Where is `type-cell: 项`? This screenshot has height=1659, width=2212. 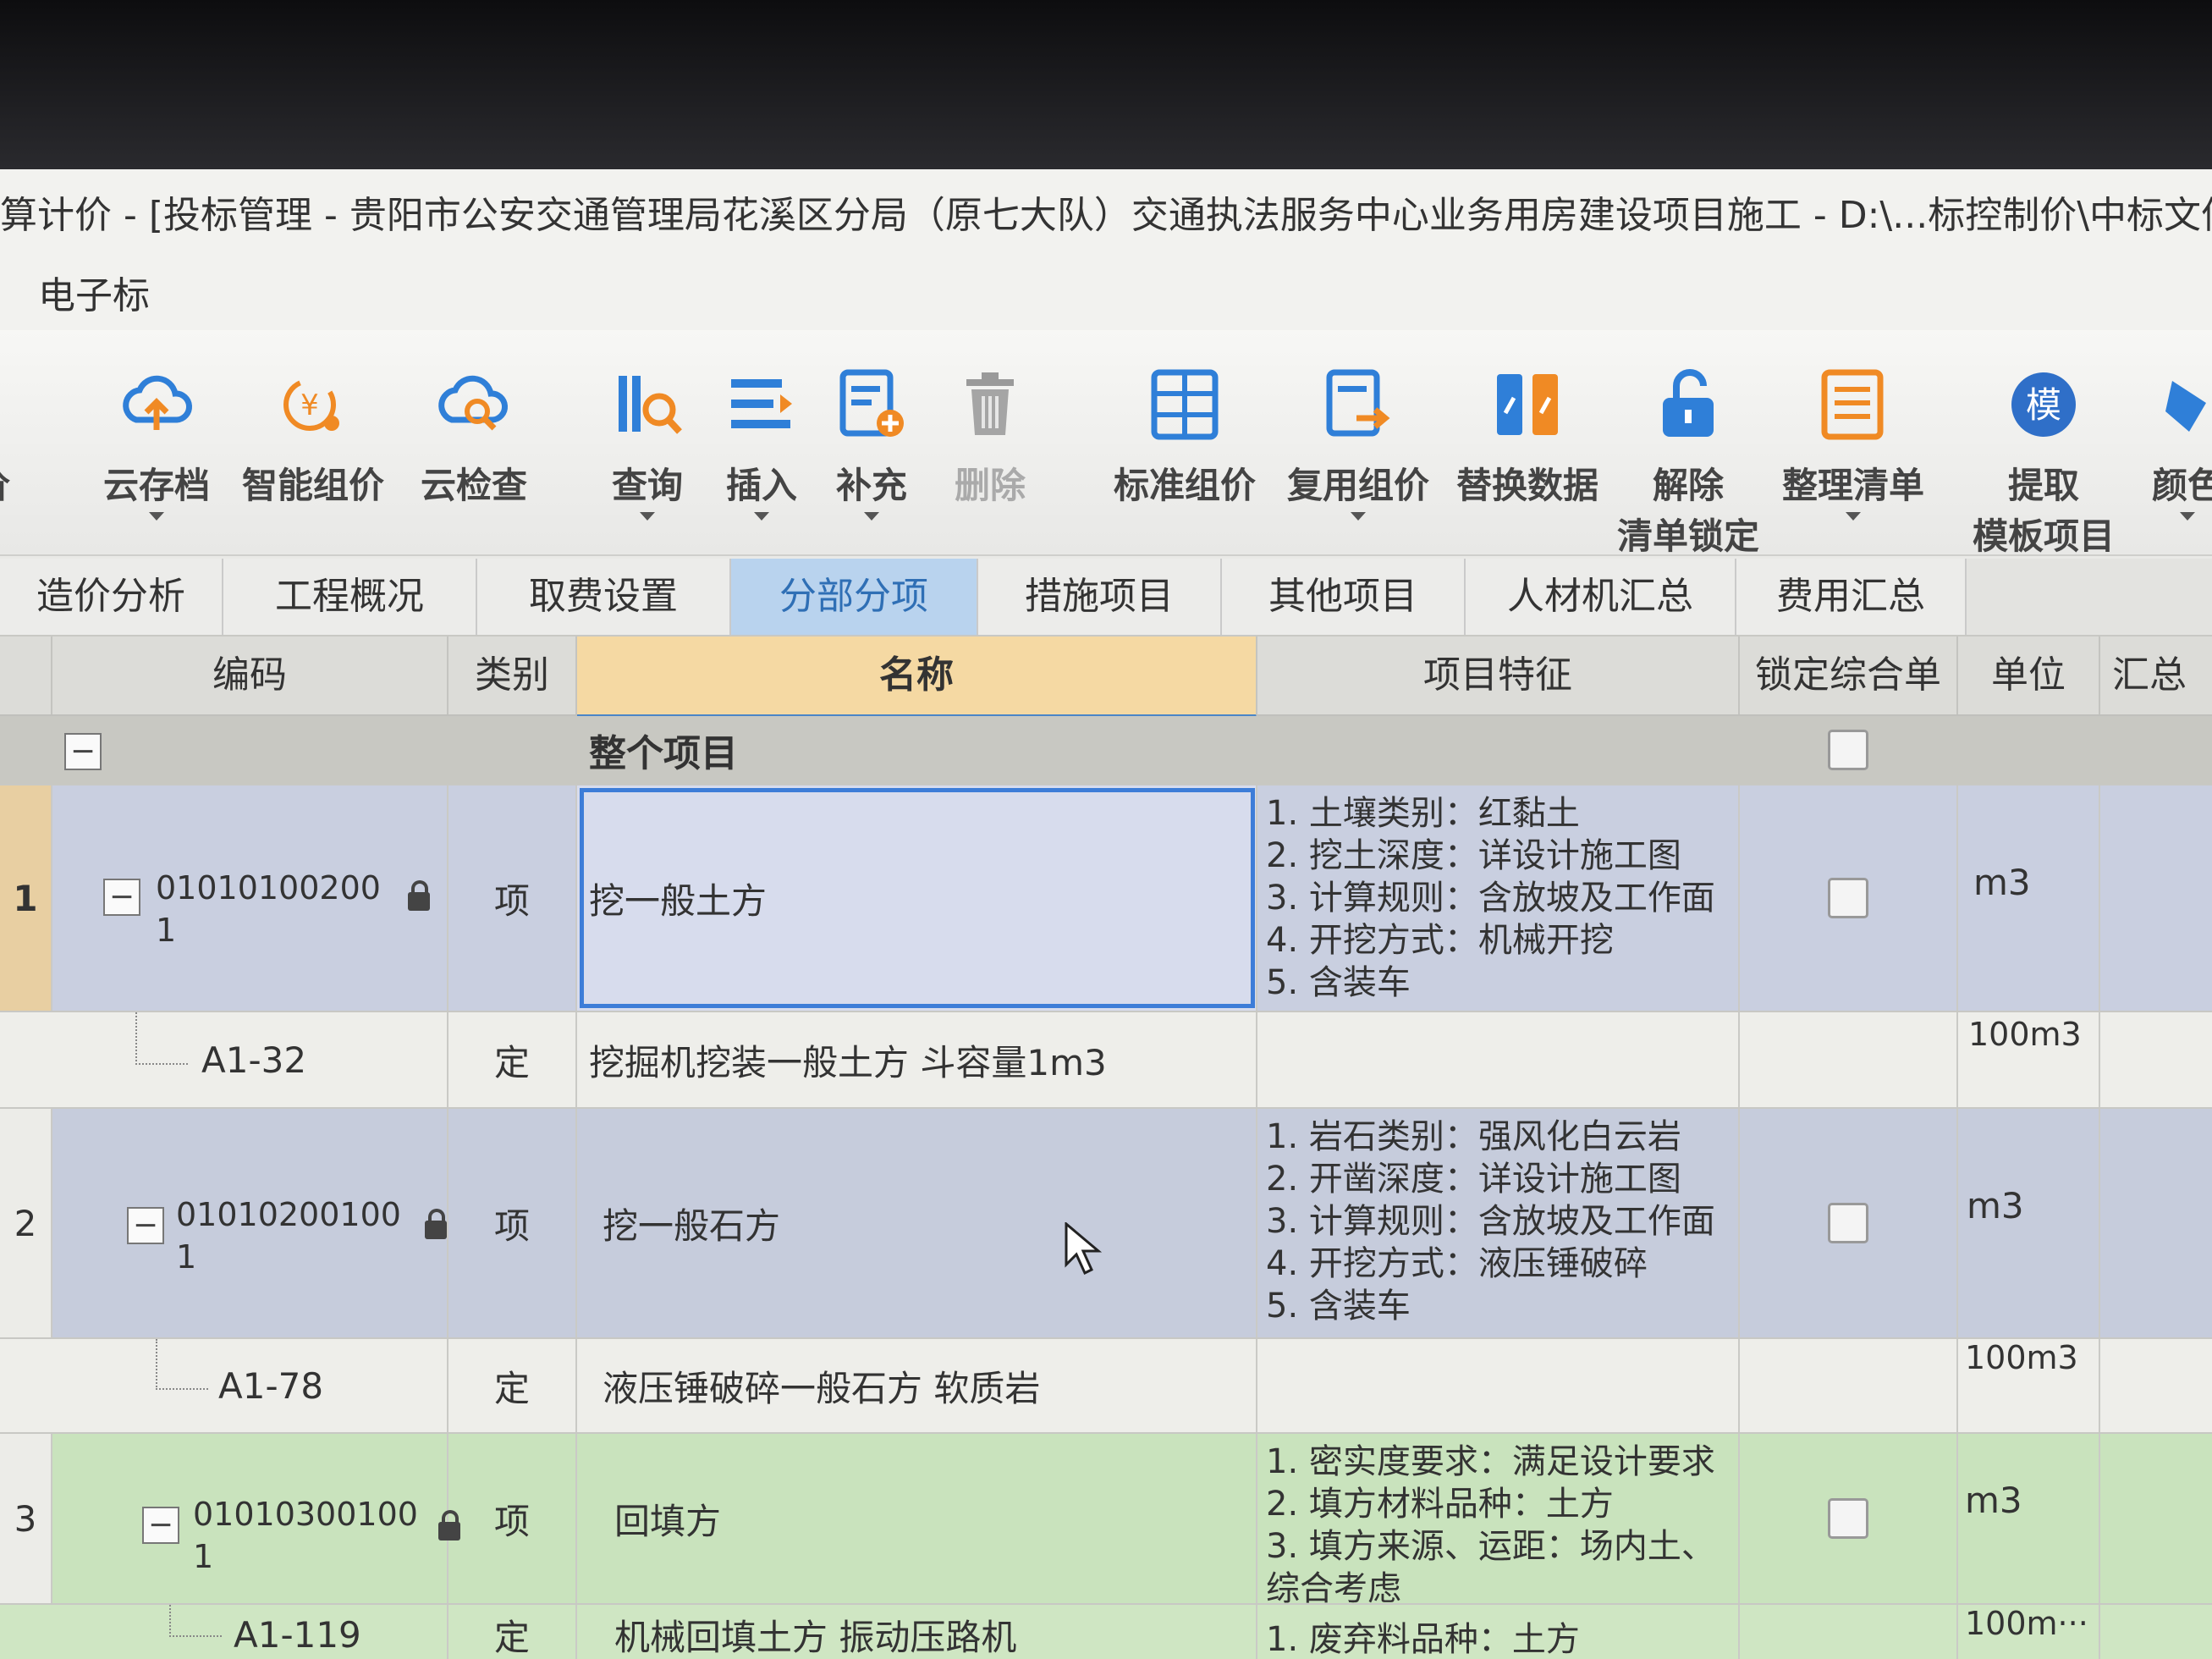
type-cell: 项 is located at coordinates (512, 1223).